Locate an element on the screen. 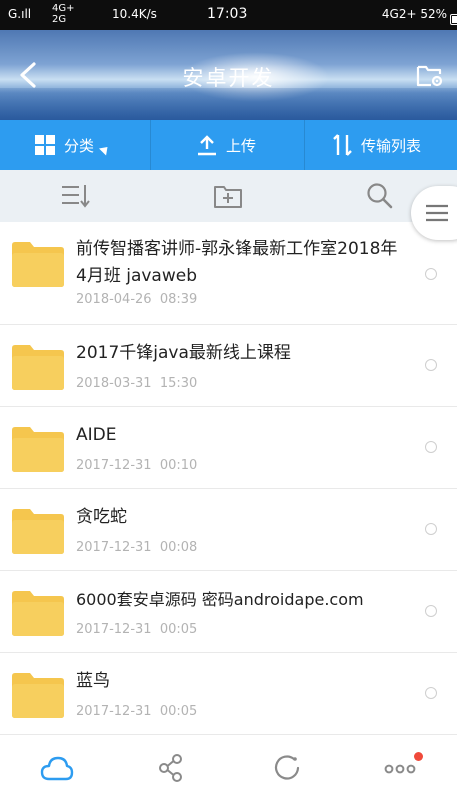 This screenshot has height=790, width=457. signal-strength: G.ıll is located at coordinates (20, 14).